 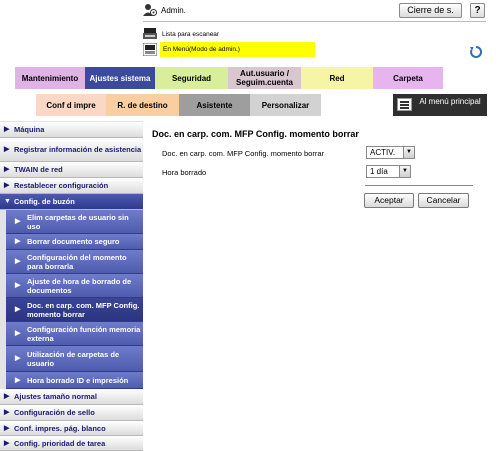 What do you see at coordinates (191, 34) in the screenshot?
I see `scan-status-text: Lista para escanear` at bounding box center [191, 34].